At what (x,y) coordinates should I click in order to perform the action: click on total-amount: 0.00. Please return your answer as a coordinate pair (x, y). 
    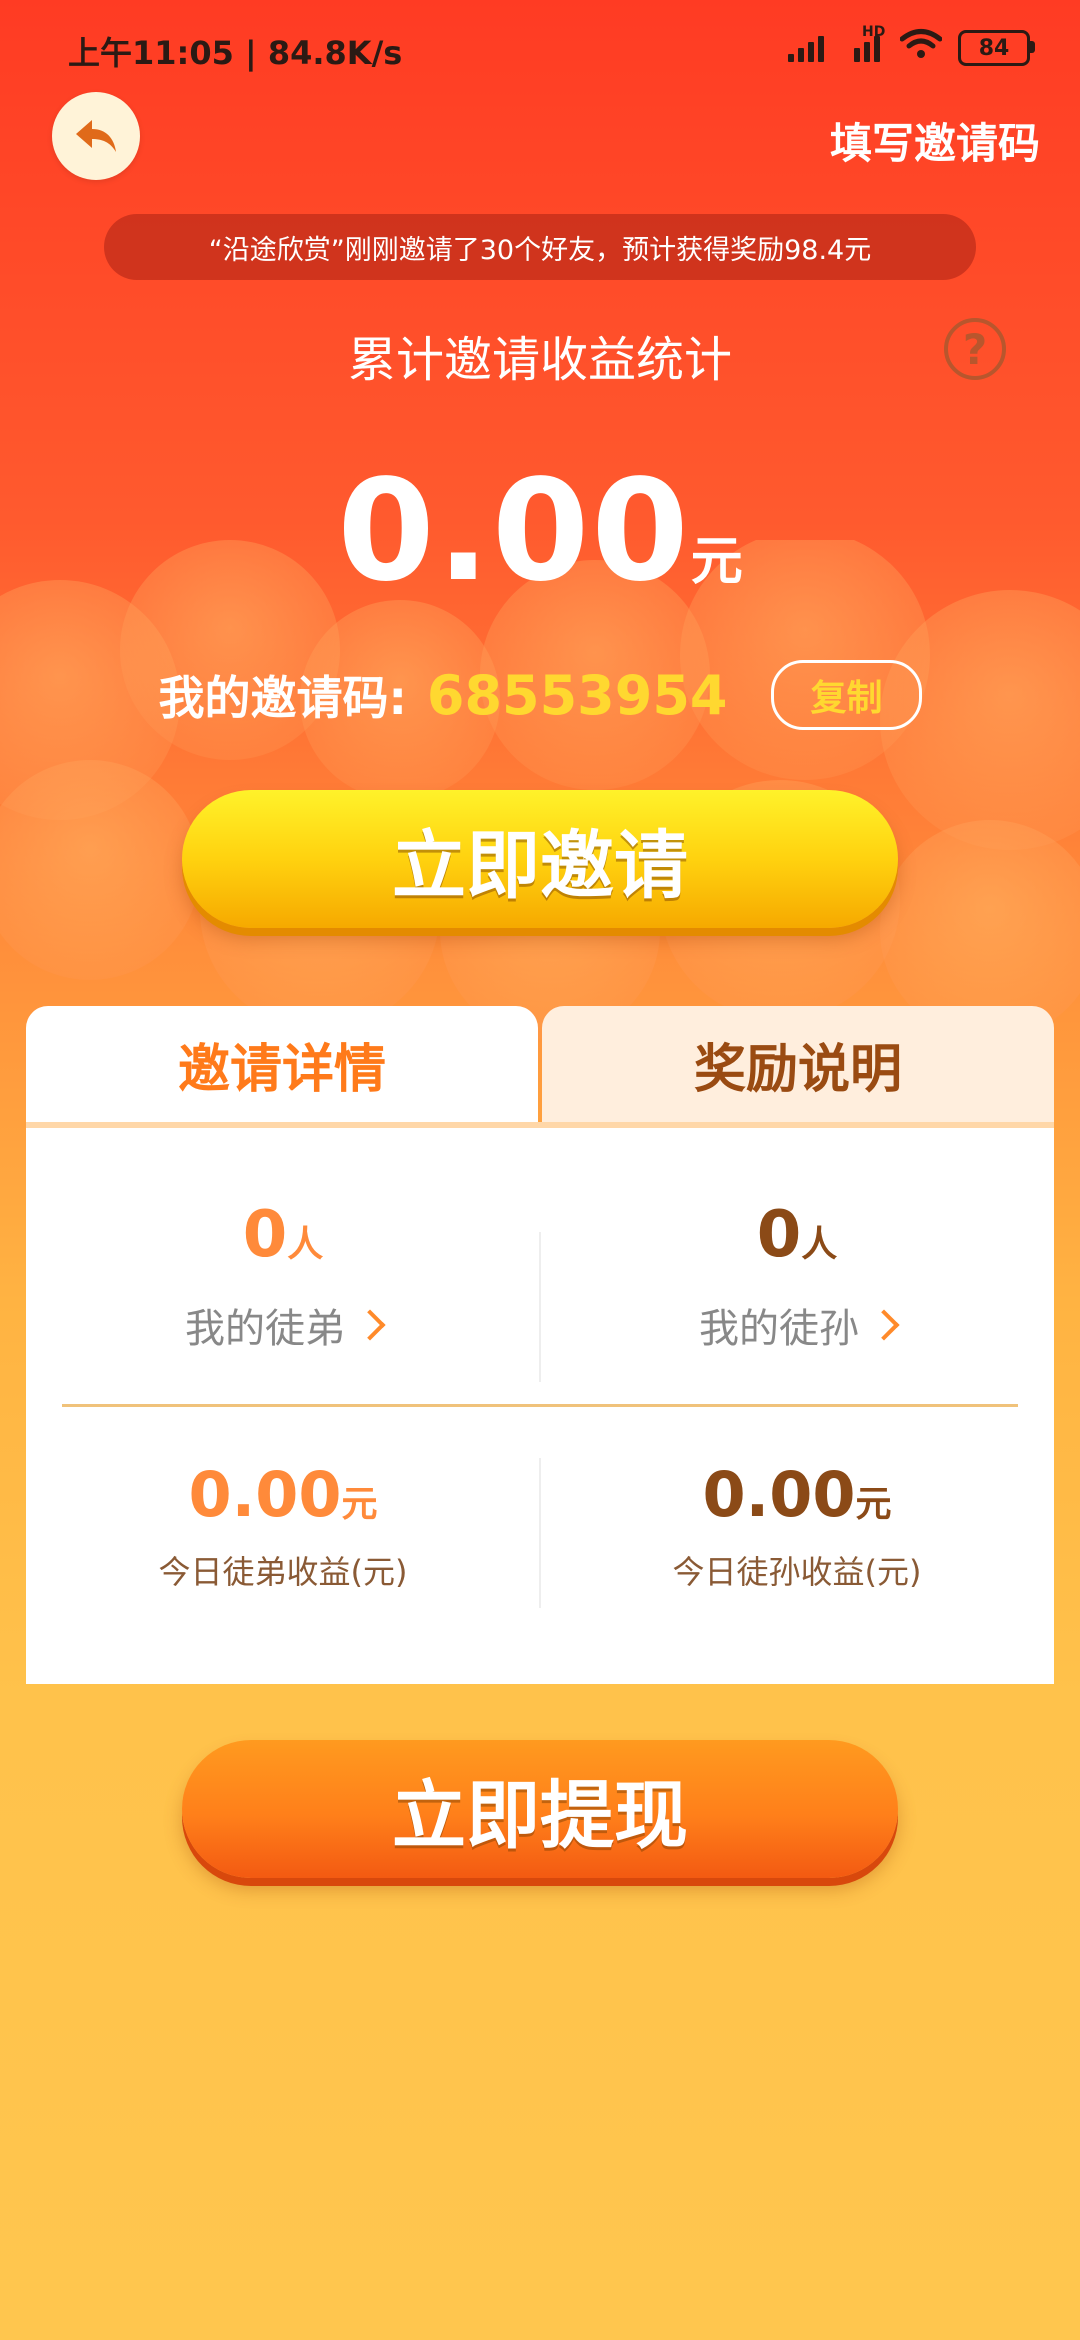
    Looking at the image, I should click on (514, 531).